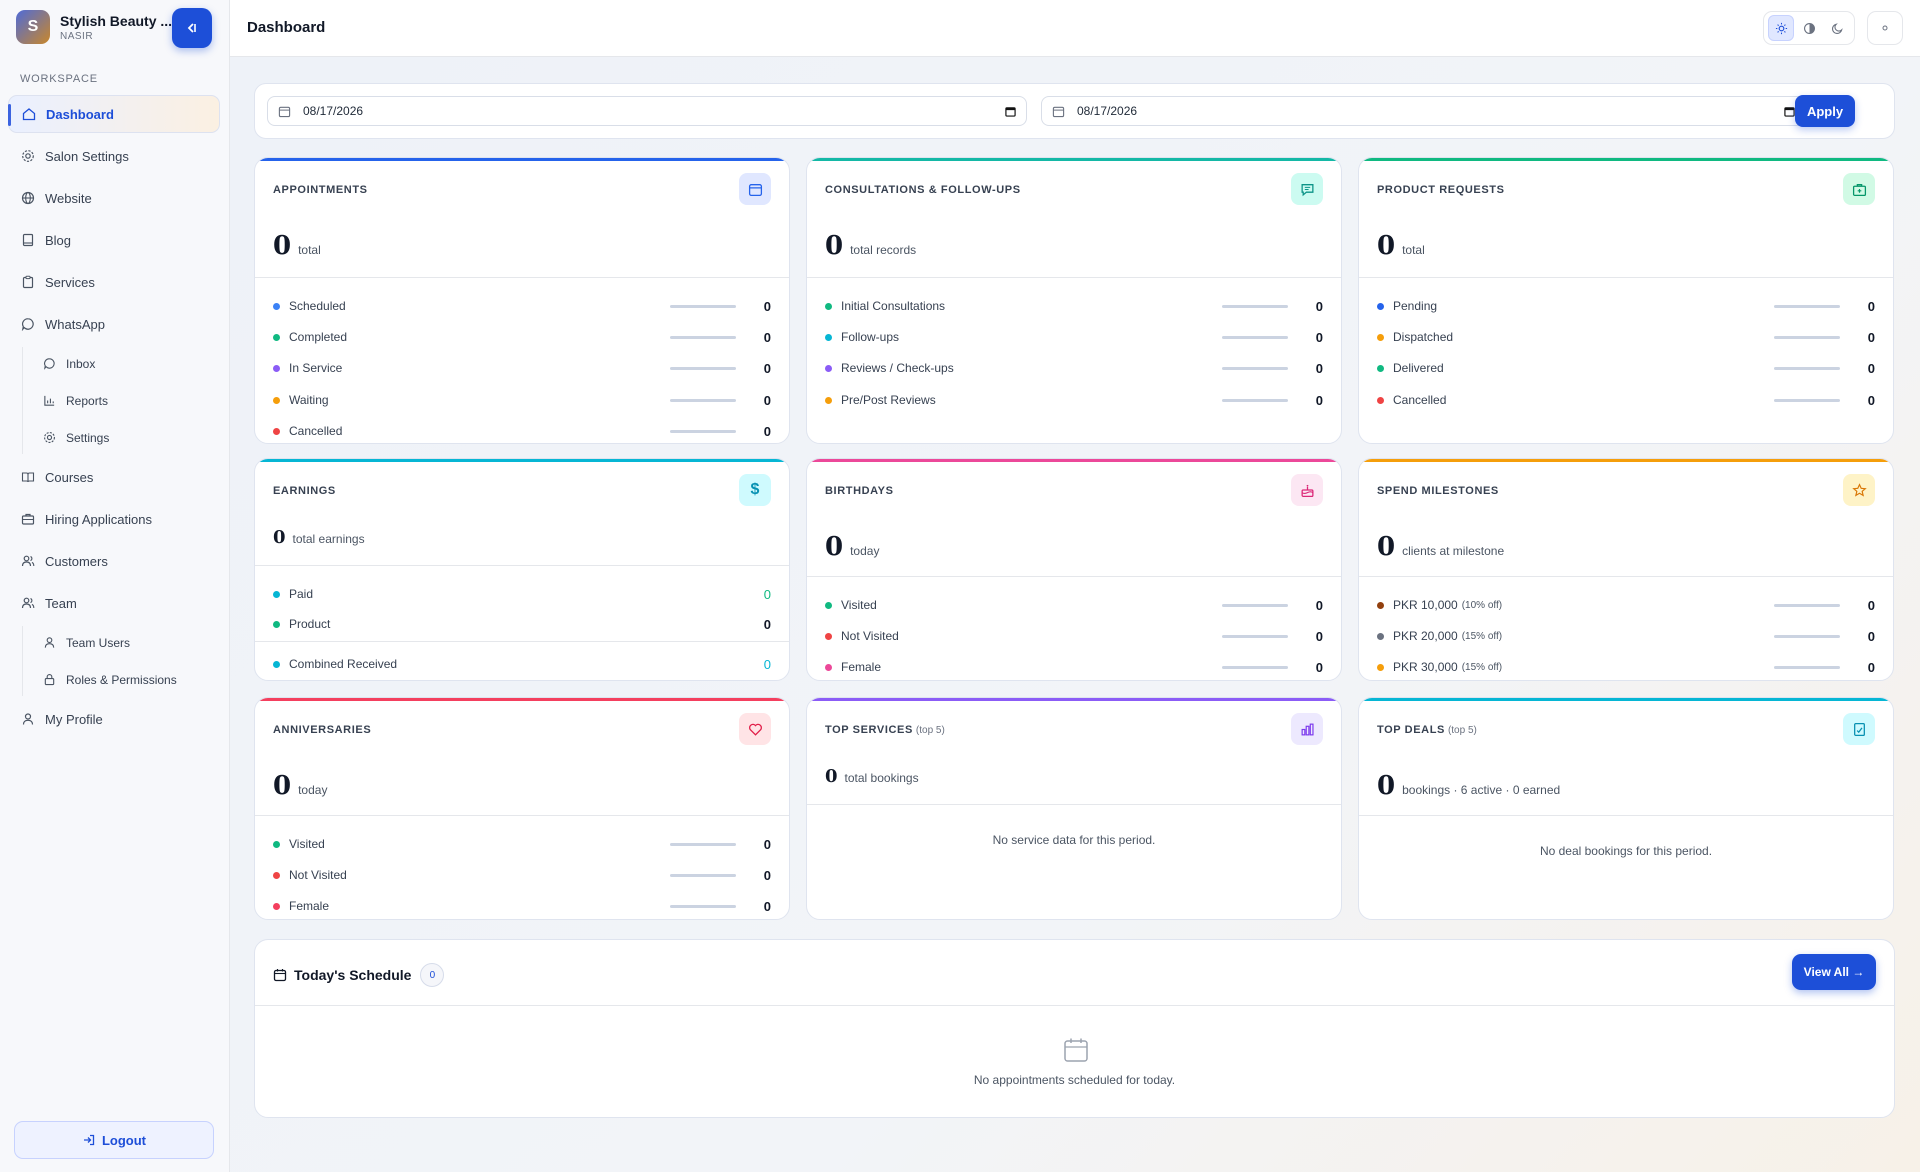  What do you see at coordinates (70, 282) in the screenshot?
I see `sidebar-item-label: Services` at bounding box center [70, 282].